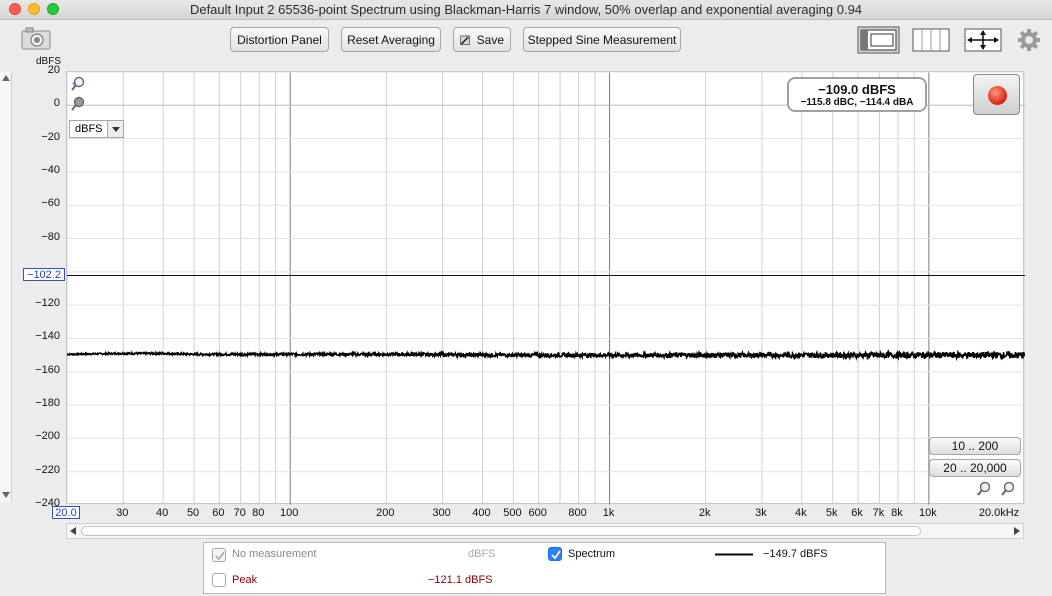 This screenshot has width=1052, height=596. Describe the element at coordinates (193, 513) in the screenshot. I see `x-tick-label: 50` at that location.